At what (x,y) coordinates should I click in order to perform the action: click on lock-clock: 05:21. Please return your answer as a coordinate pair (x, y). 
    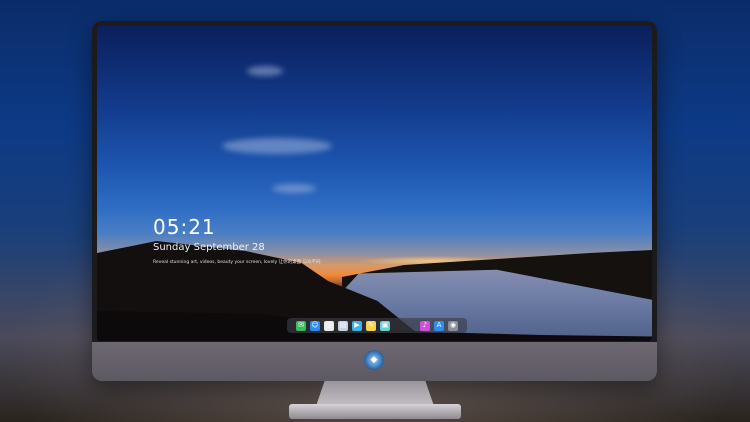
    Looking at the image, I should click on (184, 227).